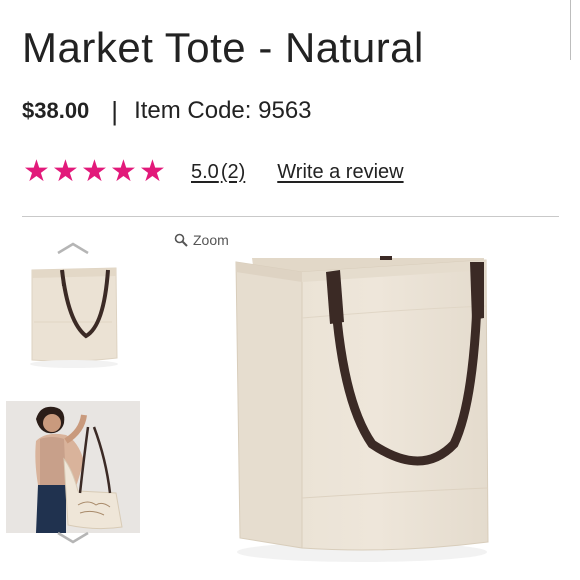 The width and height of the screenshot is (580, 580). What do you see at coordinates (290, 216) in the screenshot?
I see `divider` at bounding box center [290, 216].